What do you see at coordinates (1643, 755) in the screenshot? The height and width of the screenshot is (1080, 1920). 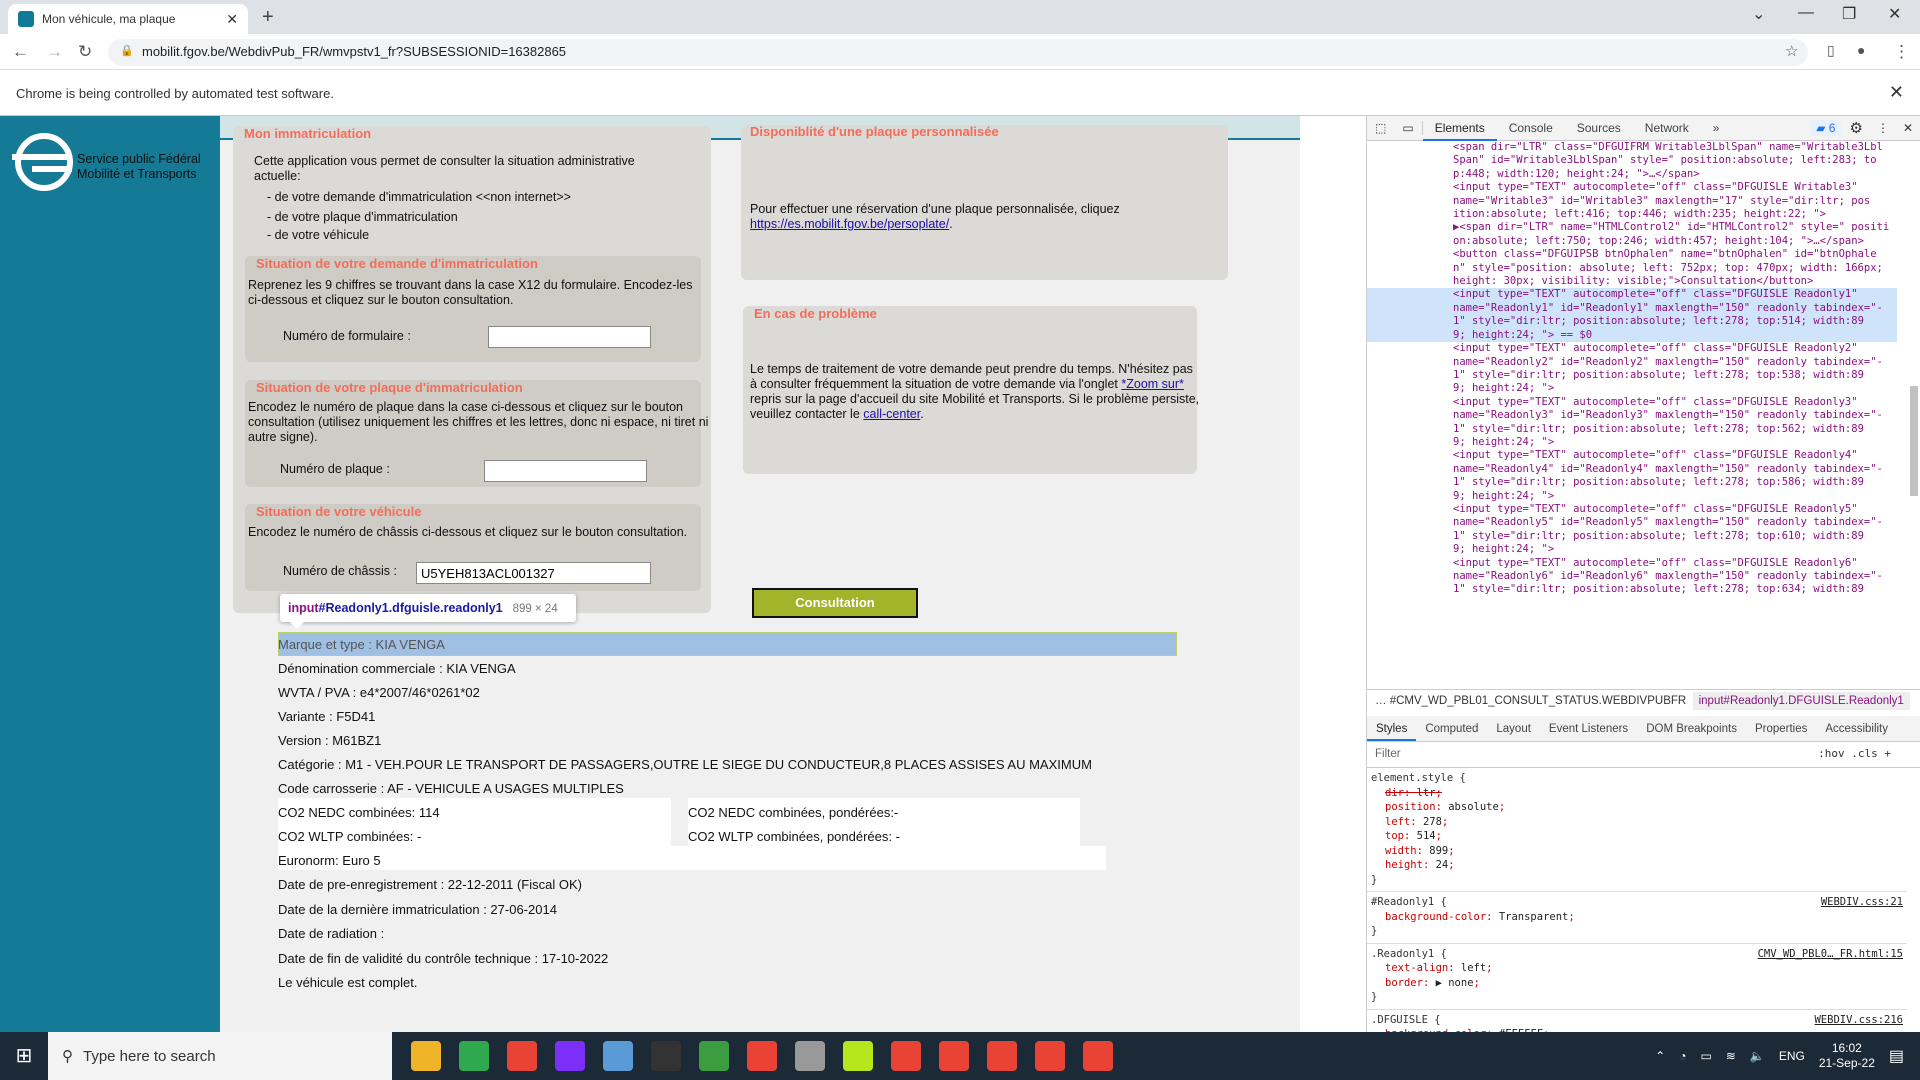 I see `styles-filter-input: Filter:hov .cls +` at bounding box center [1643, 755].